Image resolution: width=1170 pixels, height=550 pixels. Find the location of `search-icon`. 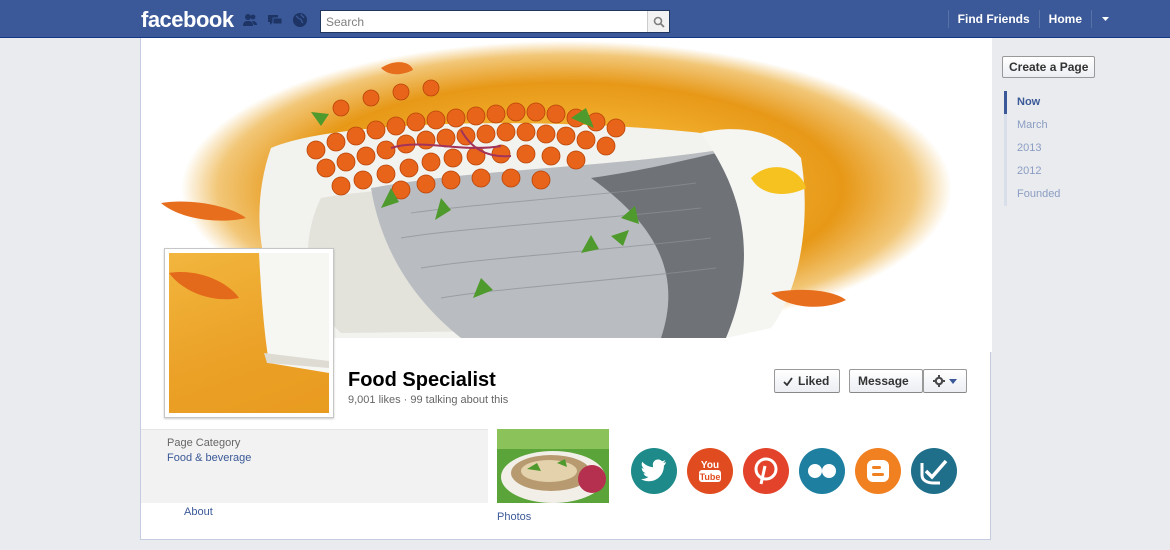

search-icon is located at coordinates (659, 22).